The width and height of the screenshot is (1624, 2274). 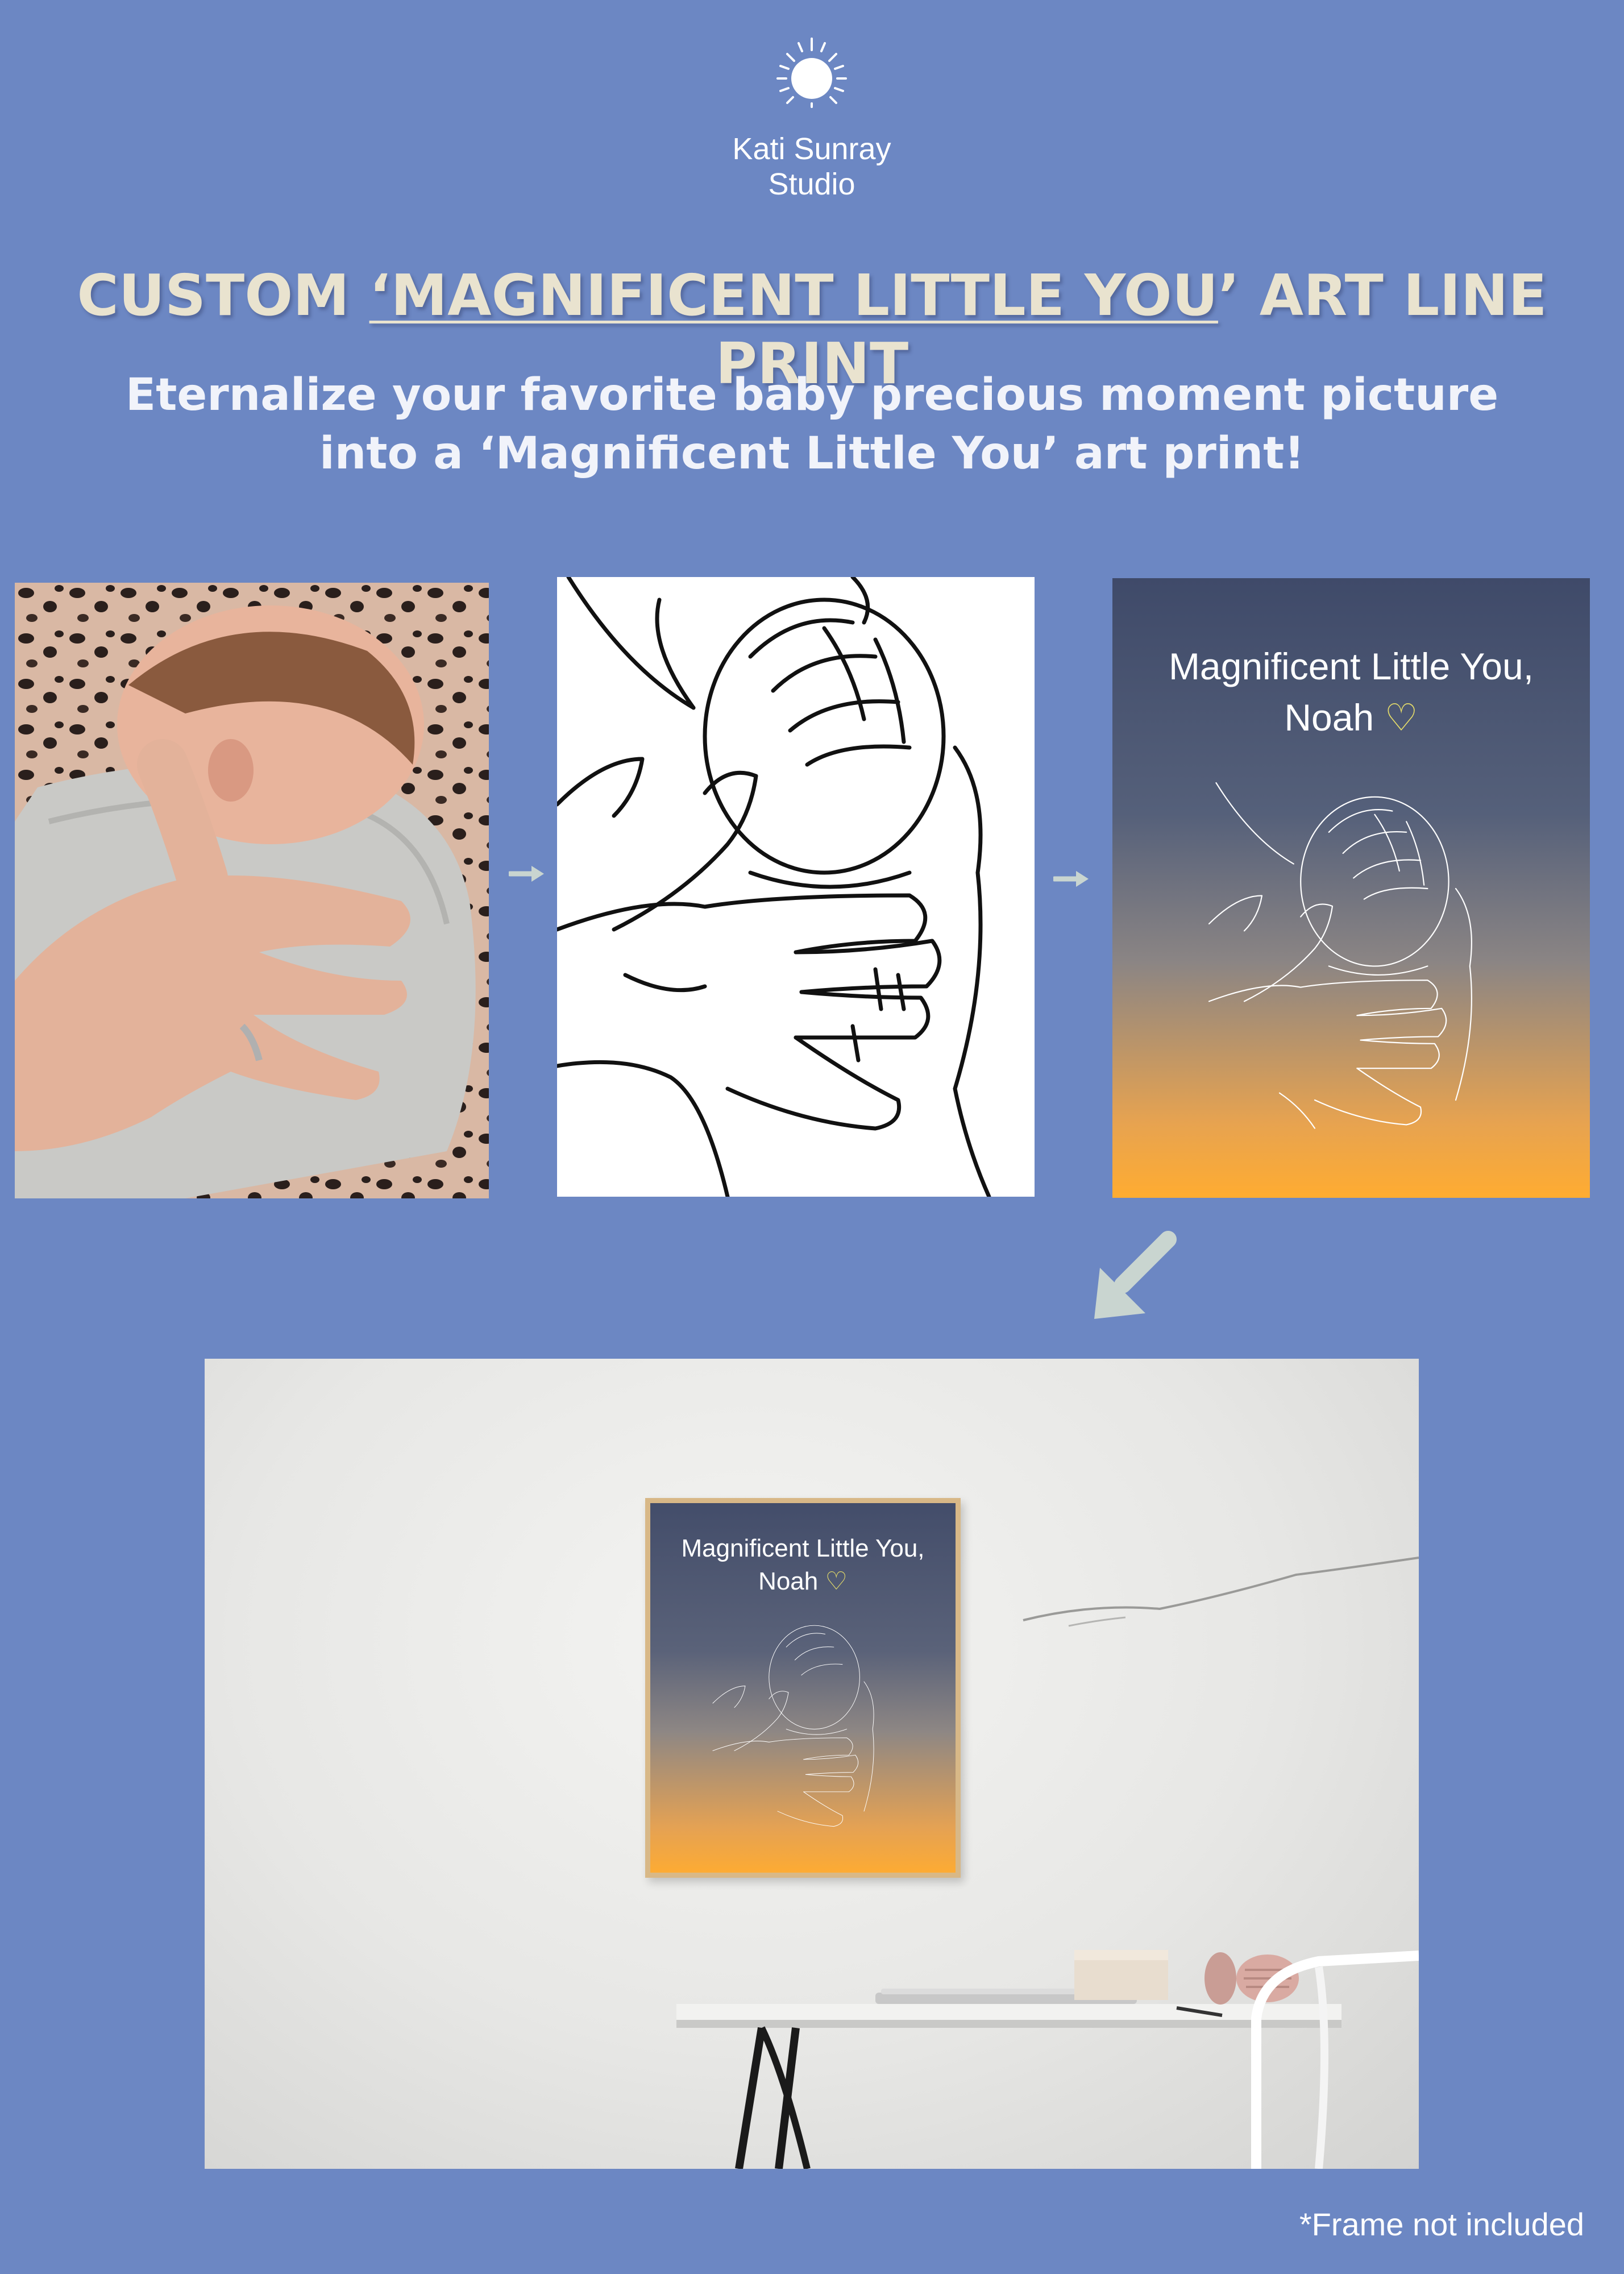 I want to click on down-left-arrow-icon, so click(x=1134, y=1276).